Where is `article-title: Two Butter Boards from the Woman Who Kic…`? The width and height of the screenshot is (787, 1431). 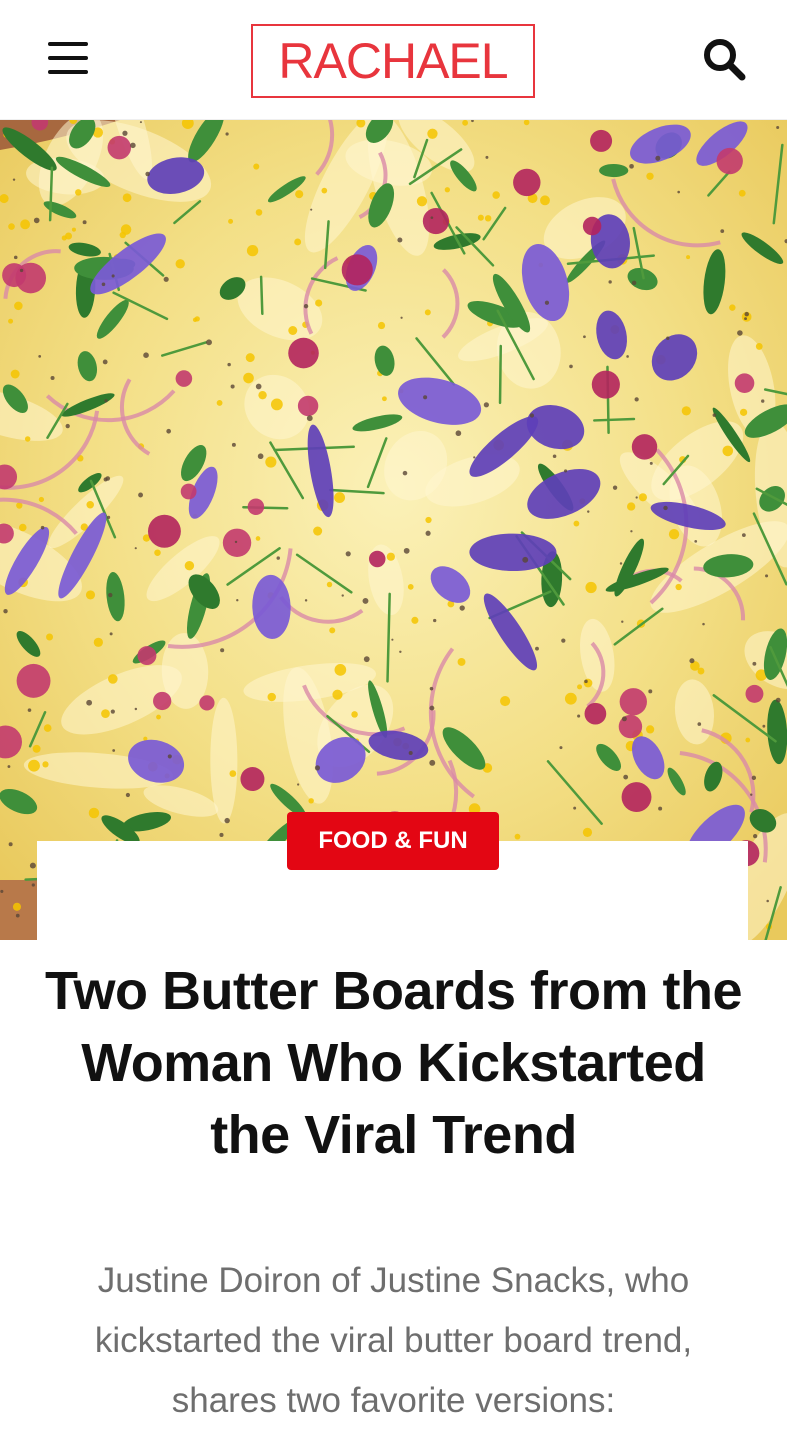 article-title: Two Butter Boards from the Woman Who Kic… is located at coordinates (393, 1063).